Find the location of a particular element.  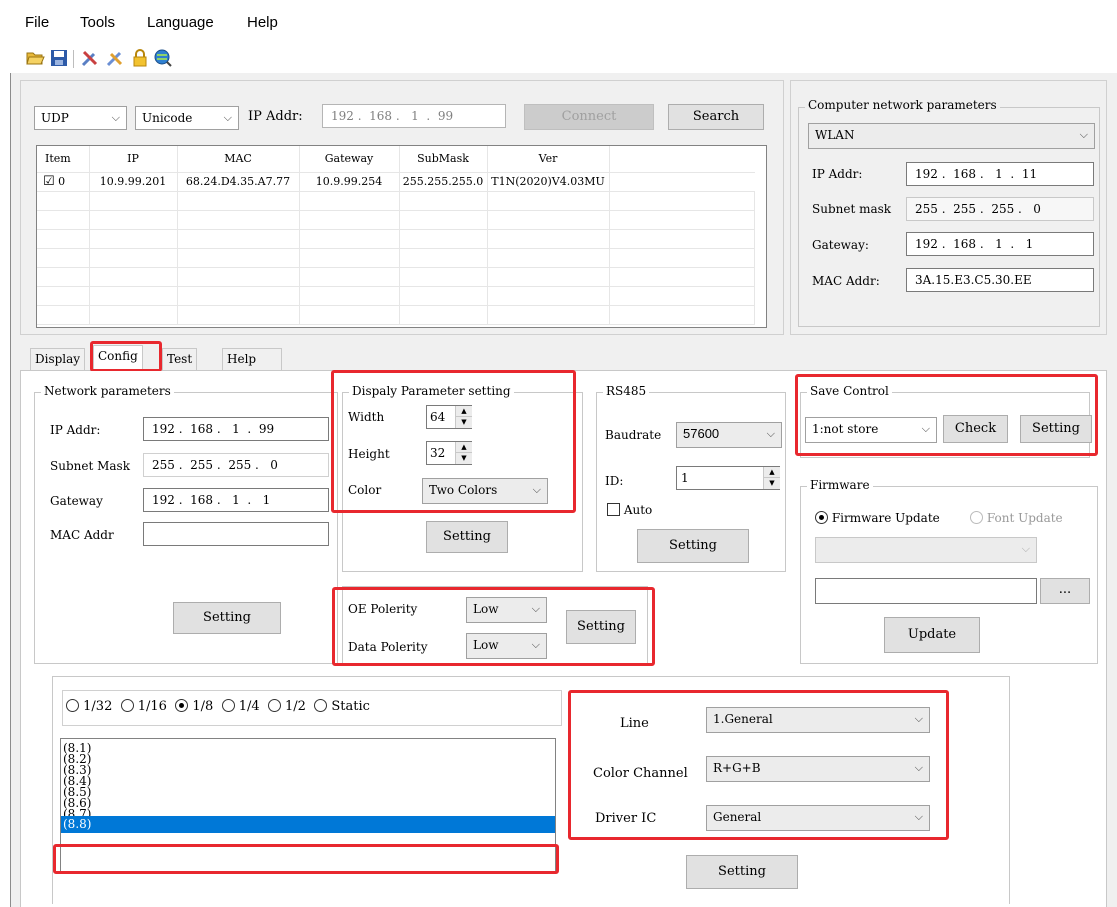

tab-config: Config is located at coordinates (118, 357).